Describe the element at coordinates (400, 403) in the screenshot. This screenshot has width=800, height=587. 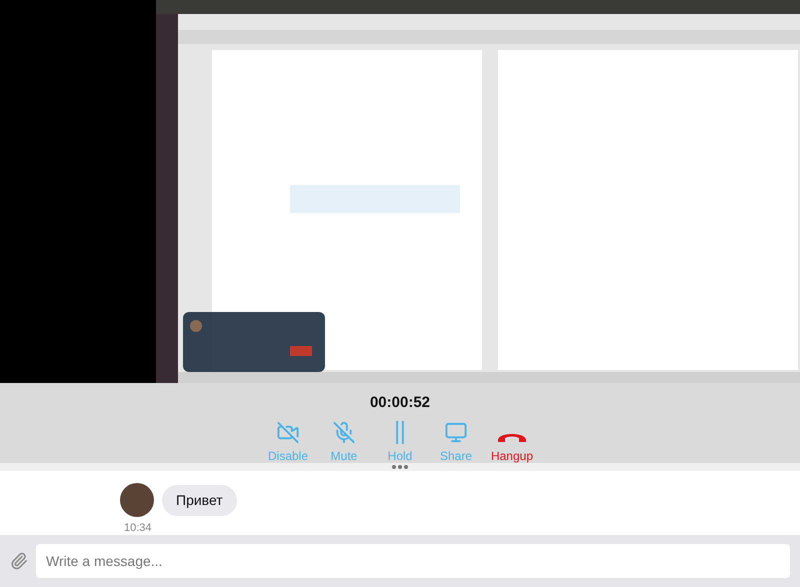
I see `call-timer: 00:00:52` at that location.